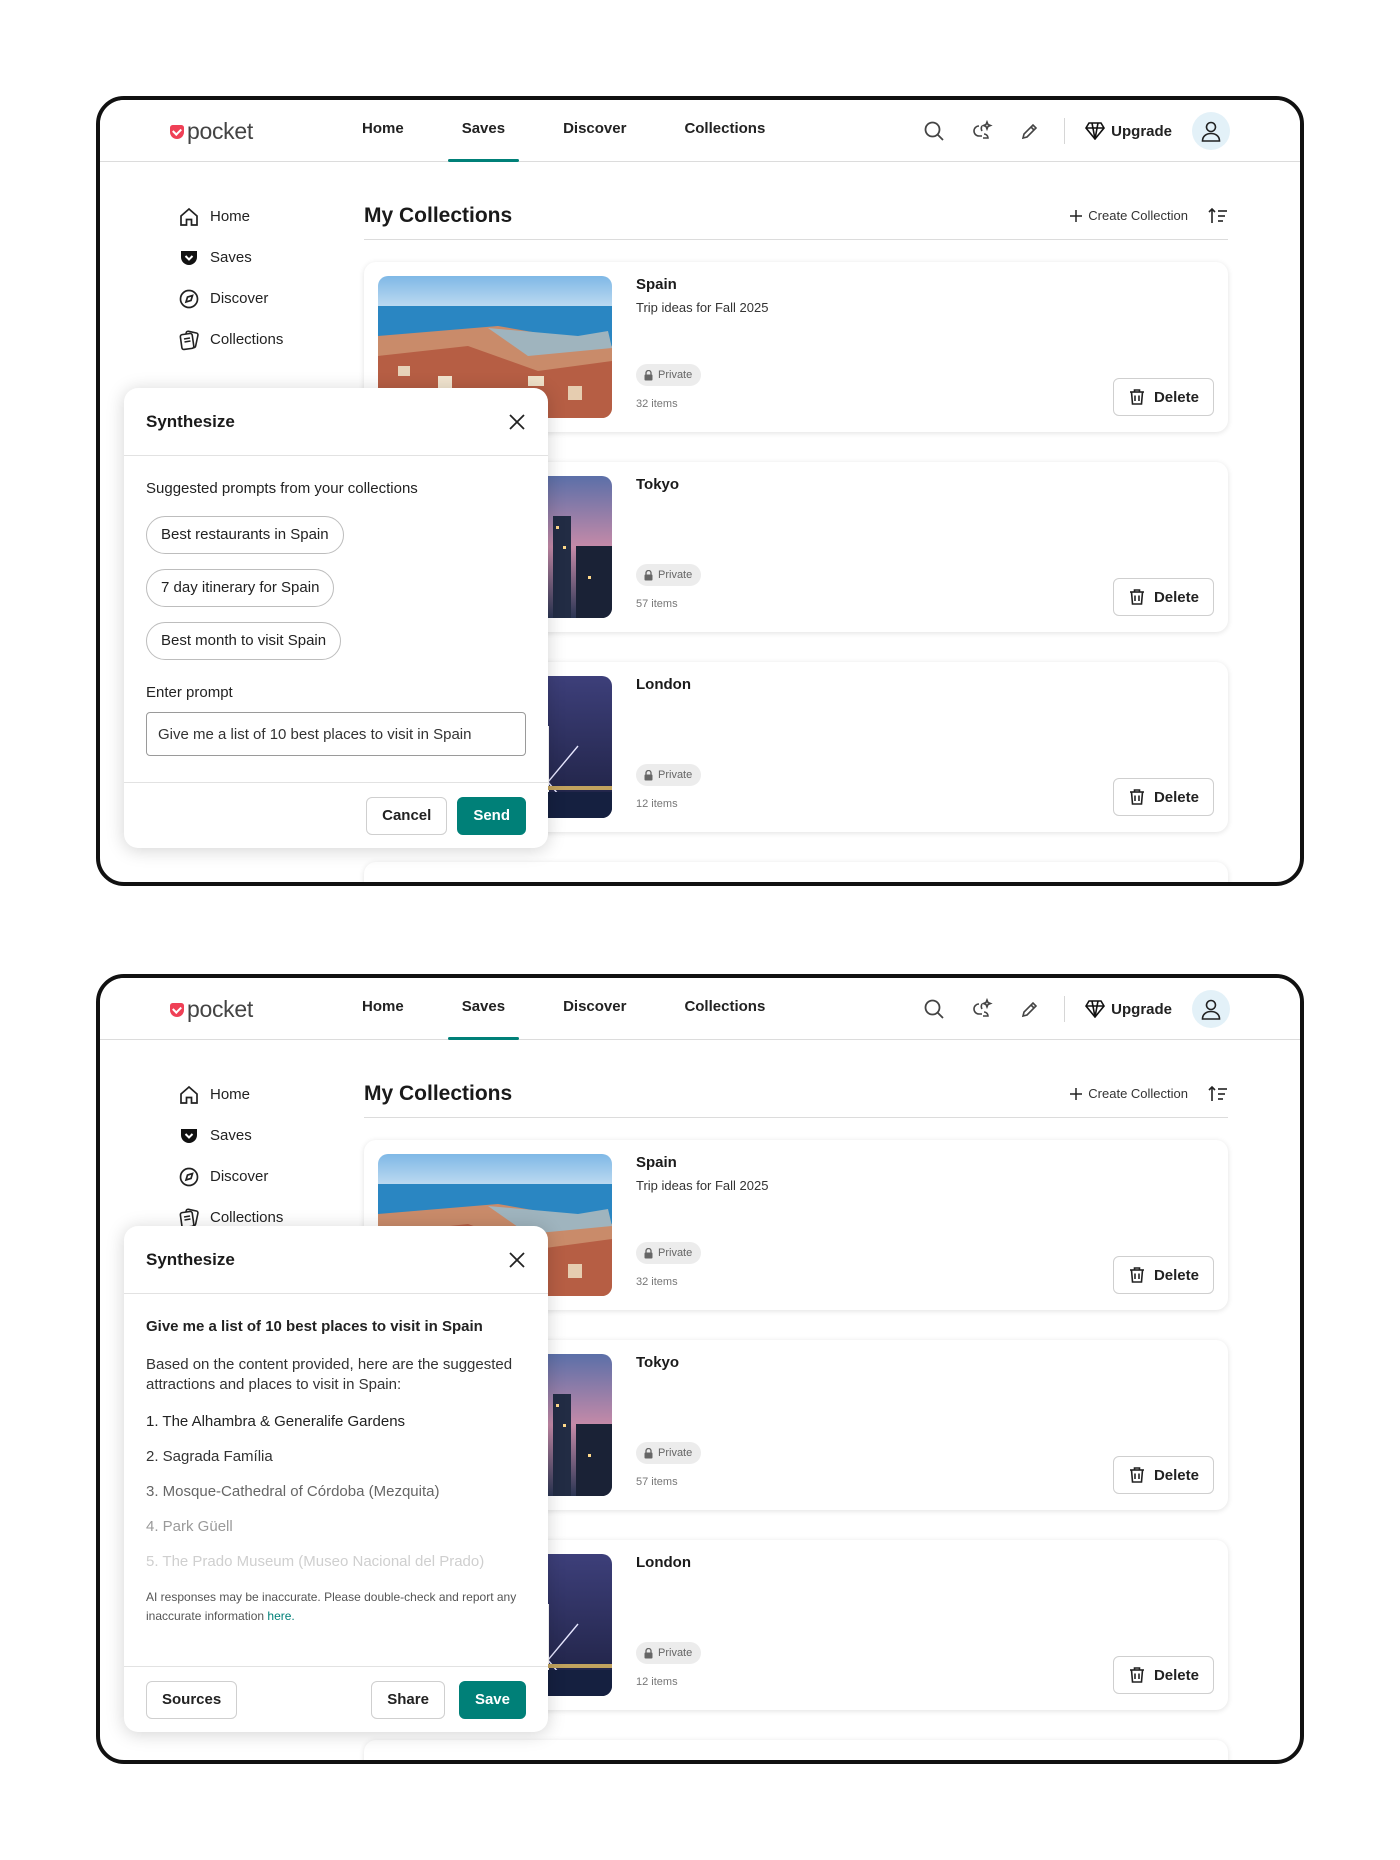 This screenshot has height=1860, width=1400. I want to click on prompt-label: Enter prompt, so click(189, 692).